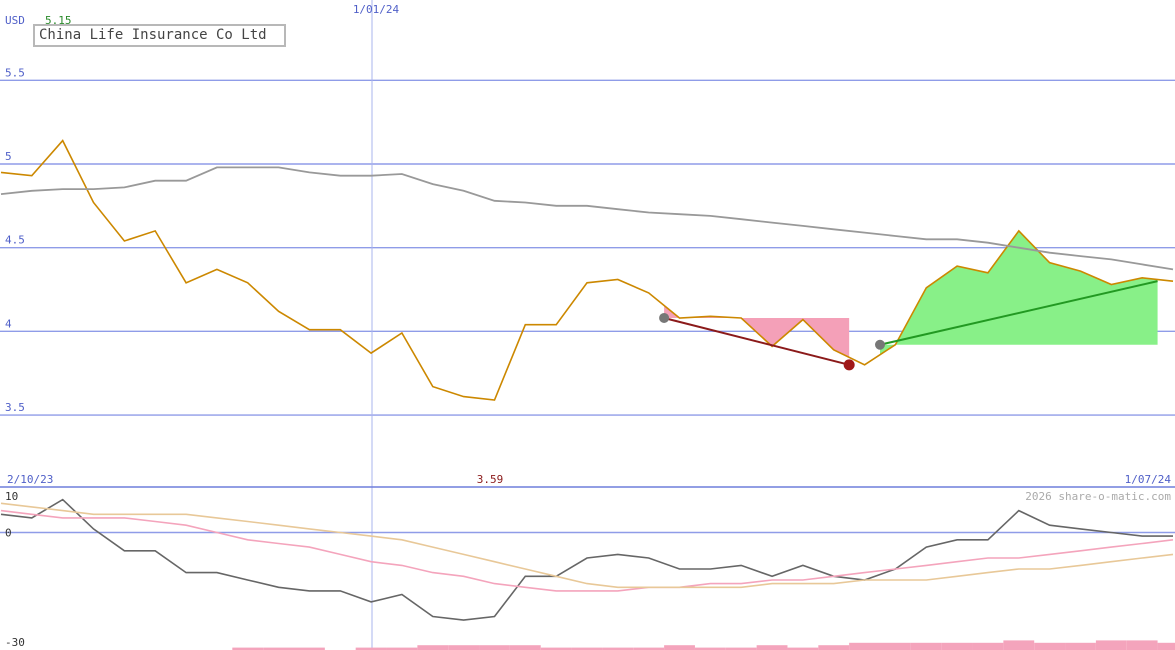 This screenshot has width=1175, height=650. I want to click on watermark: 2026 share-o-matic.com, so click(1098, 496).